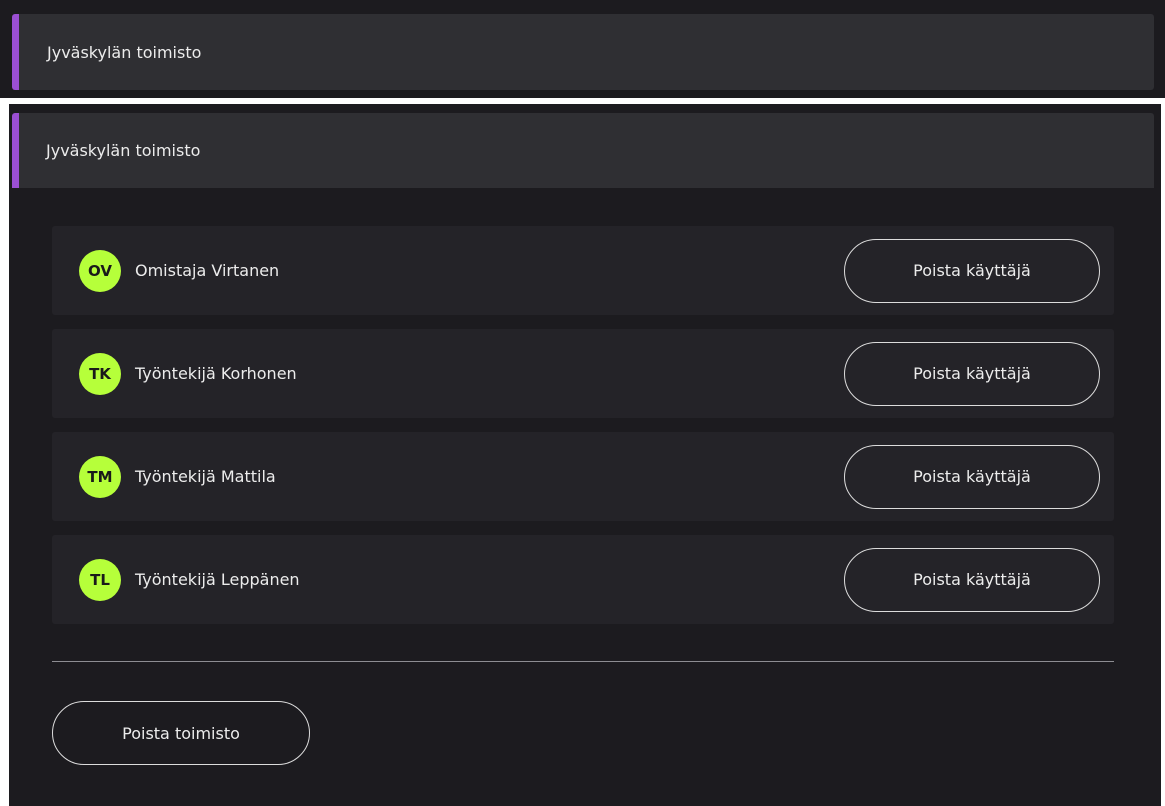 This screenshot has width=1165, height=806. Describe the element at coordinates (583, 373) in the screenshot. I see `user-row: TK Työntekijä Korhonen Poista käyttäjä` at that location.